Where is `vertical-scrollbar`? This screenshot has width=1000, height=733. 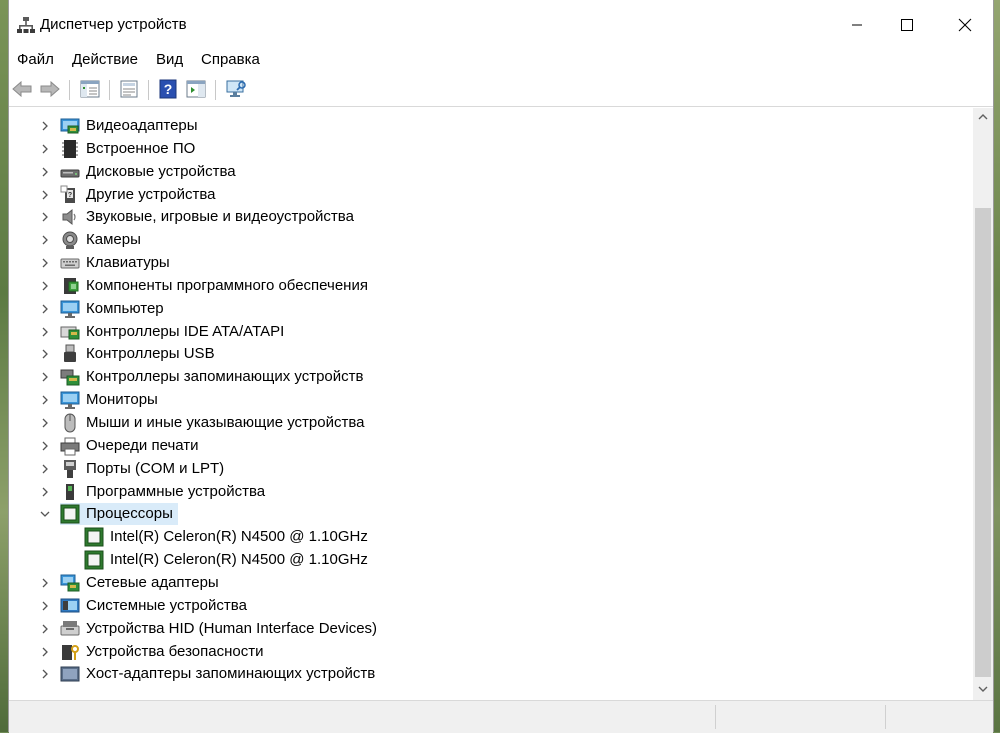 vertical-scrollbar is located at coordinates (983, 404).